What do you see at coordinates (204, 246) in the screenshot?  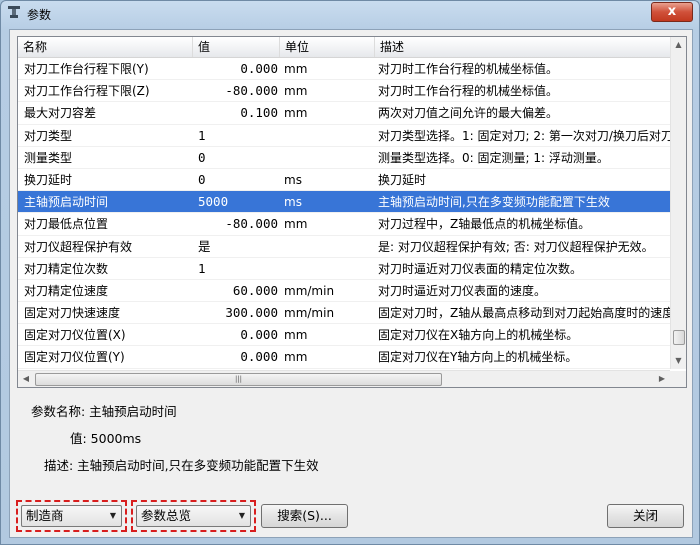 I see `param-value-cell: 是` at bounding box center [204, 246].